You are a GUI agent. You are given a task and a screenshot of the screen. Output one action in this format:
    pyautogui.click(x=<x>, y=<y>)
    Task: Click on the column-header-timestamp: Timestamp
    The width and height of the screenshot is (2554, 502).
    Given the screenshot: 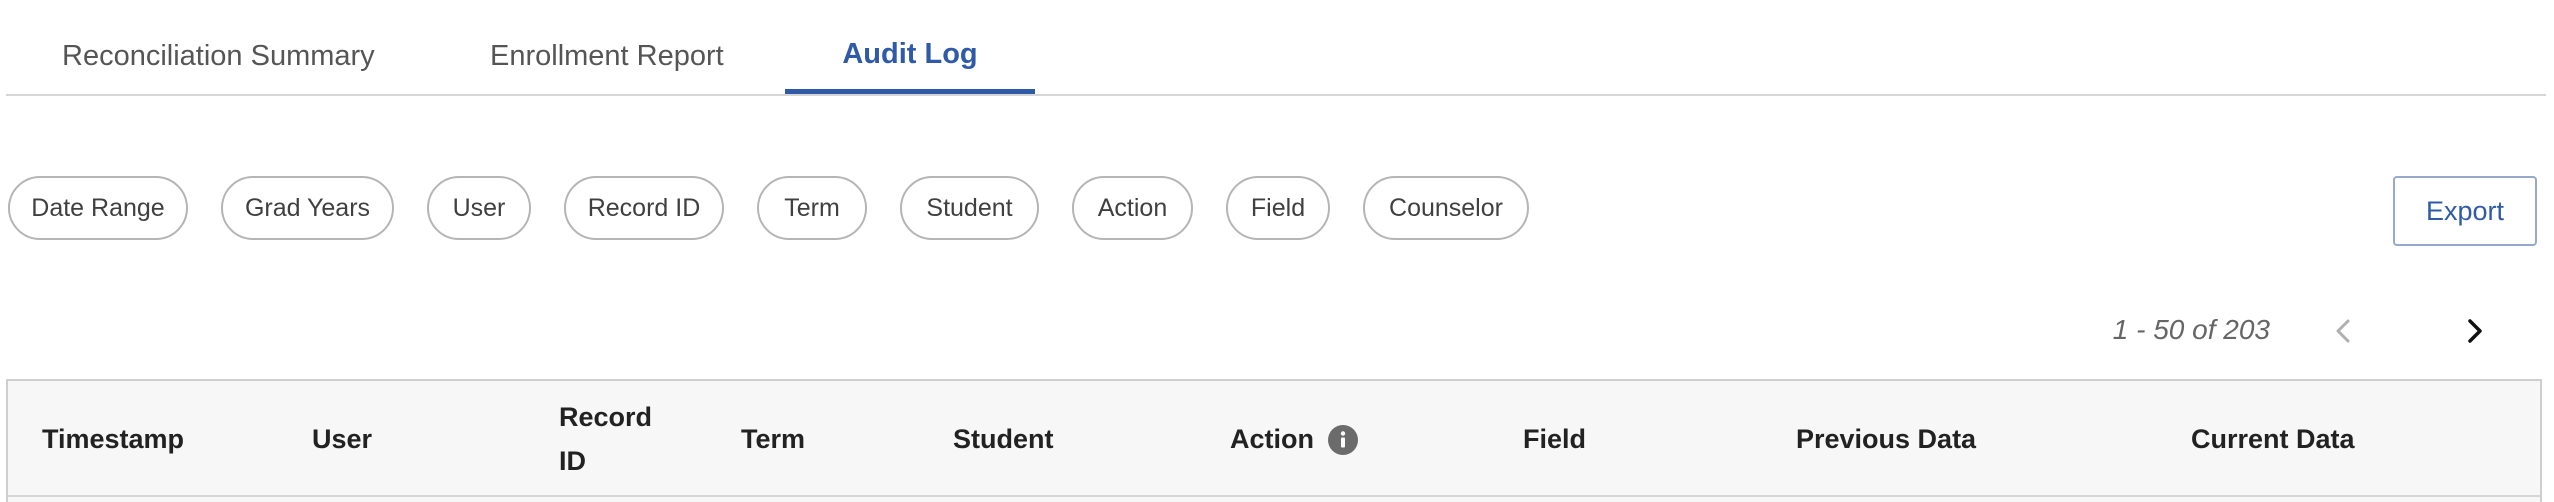 What is the action you would take?
    pyautogui.click(x=113, y=439)
    